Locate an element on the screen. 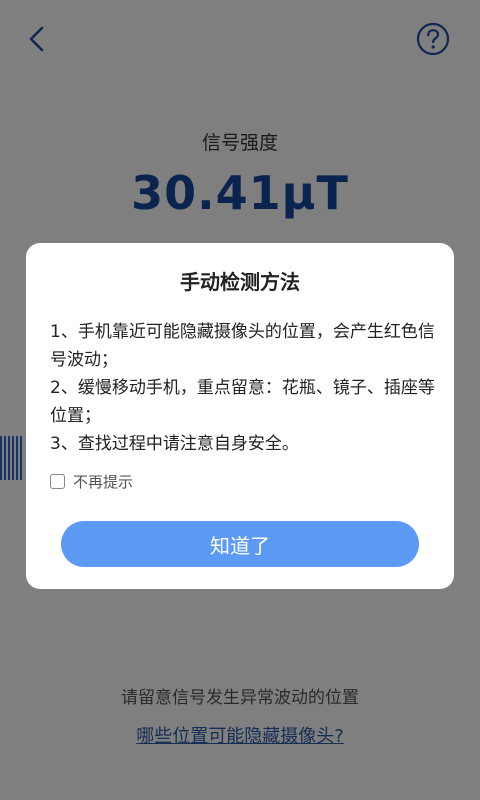  dialog-title: 手动检测方法 is located at coordinates (240, 282).